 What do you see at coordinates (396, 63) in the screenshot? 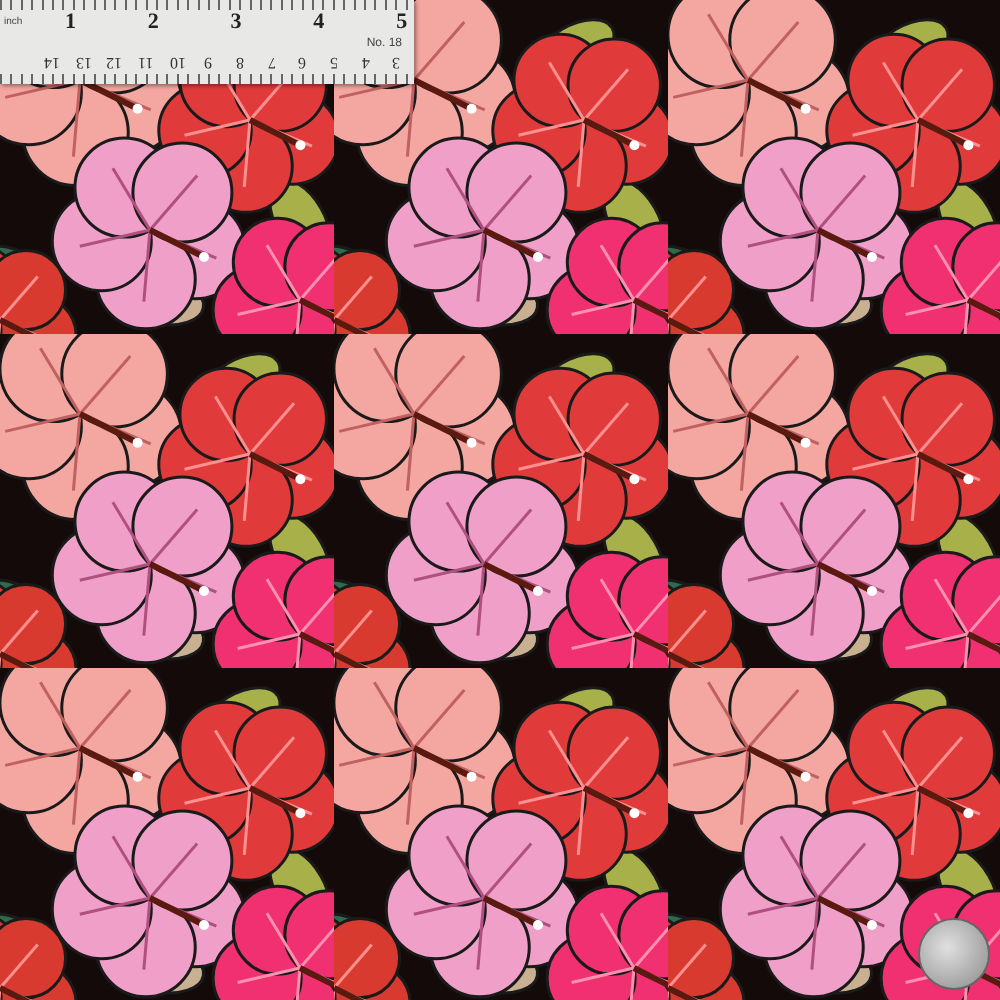
I see `cm-number: 3` at bounding box center [396, 63].